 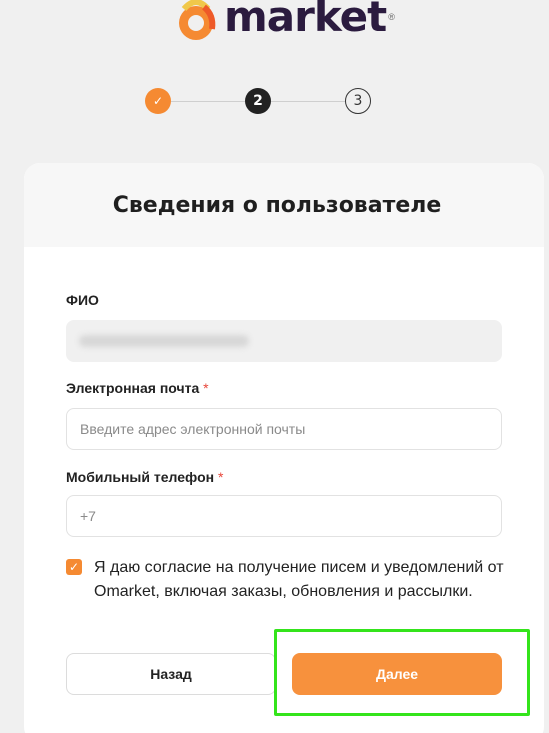 I want to click on email-label-text: Электронная почта, so click(x=133, y=388).